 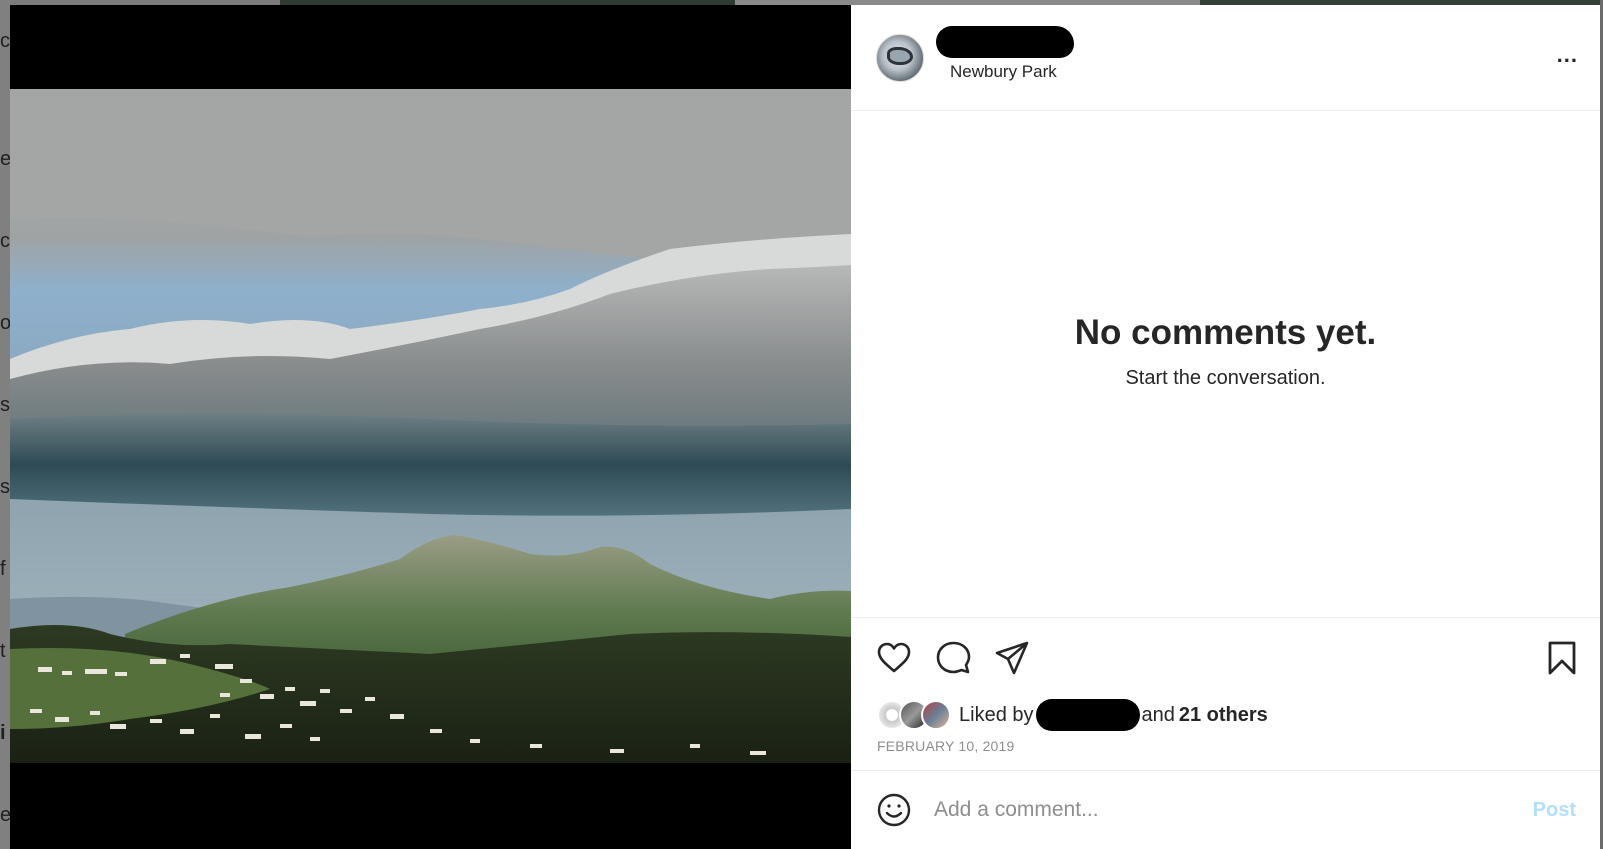 I want to click on likes-row: Liked by and 21 others, so click(x=1225, y=715).